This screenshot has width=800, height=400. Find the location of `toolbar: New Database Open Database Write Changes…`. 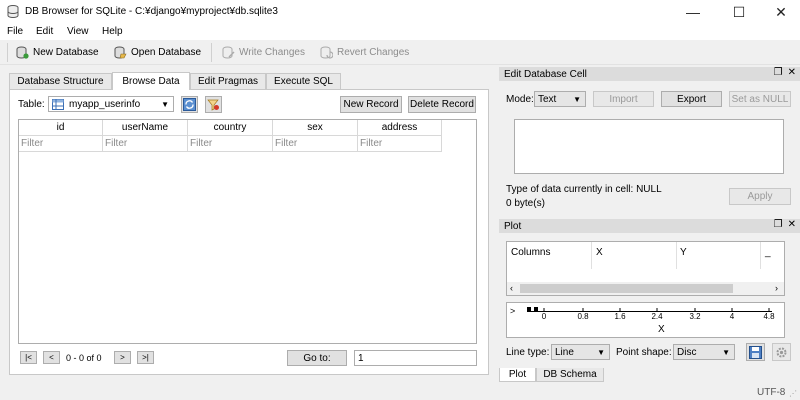

toolbar: New Database Open Database Write Changes… is located at coordinates (400, 52).